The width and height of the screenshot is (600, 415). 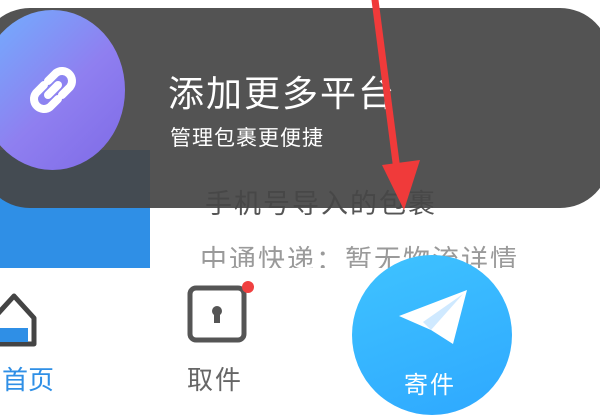 What do you see at coordinates (215, 378) in the screenshot?
I see `tab-pickup-label: 取件` at bounding box center [215, 378].